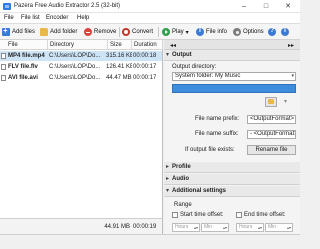 The image size is (320, 249). What do you see at coordinates (145, 227) in the screenshot?
I see `total-duration: 00:00:19` at bounding box center [145, 227].